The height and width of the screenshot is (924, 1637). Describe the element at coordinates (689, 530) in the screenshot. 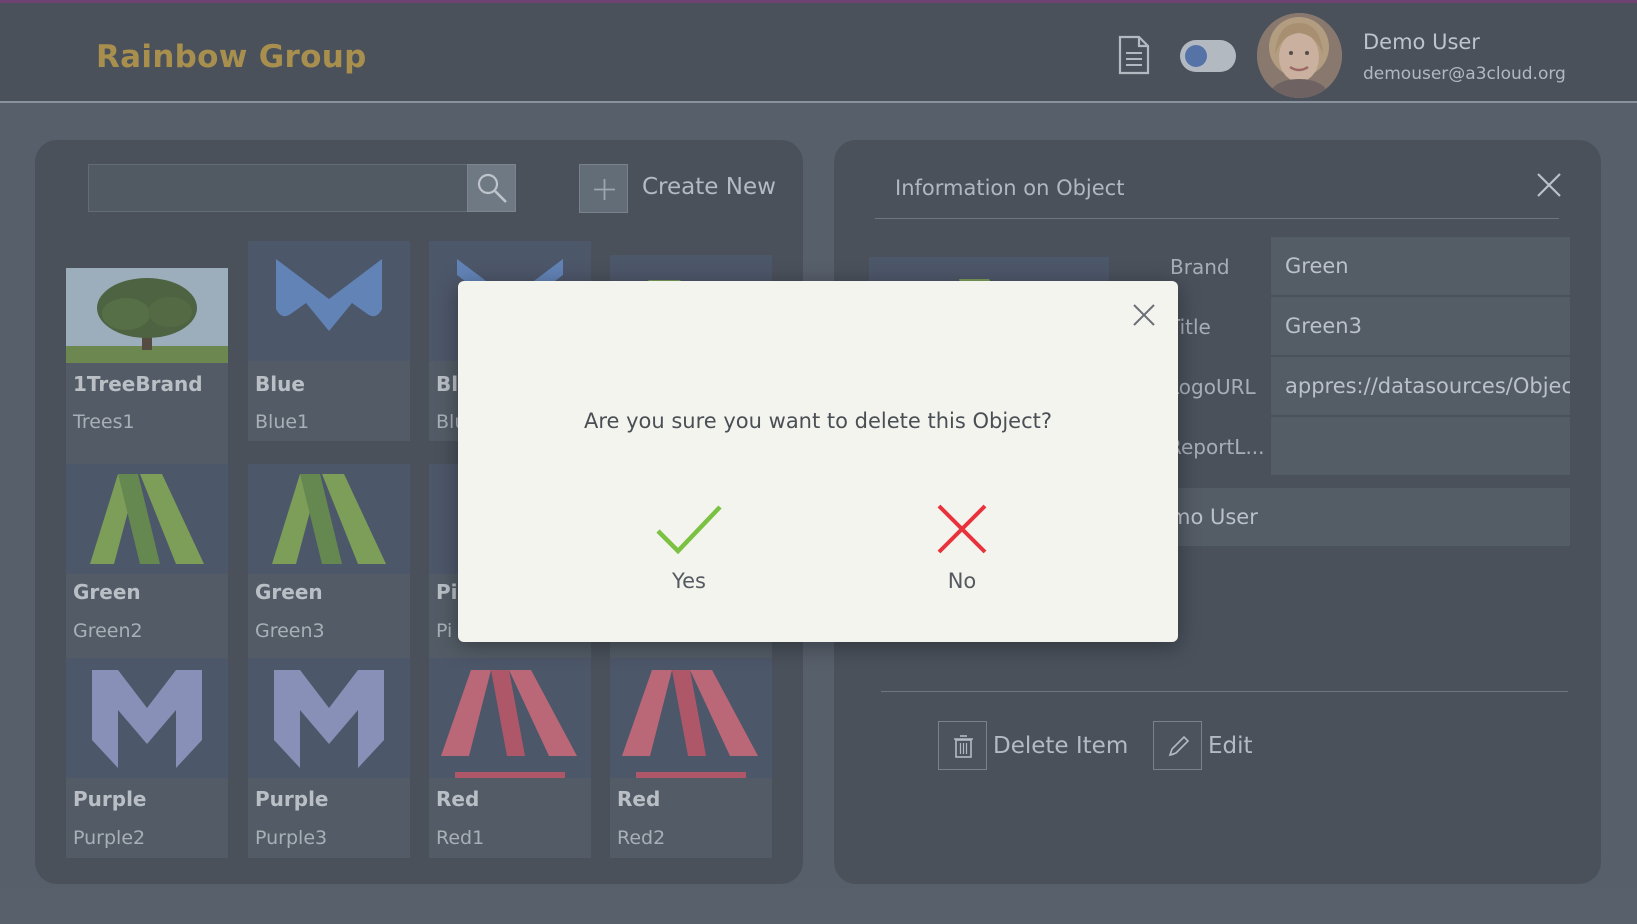

I see `checkmark-icon` at that location.